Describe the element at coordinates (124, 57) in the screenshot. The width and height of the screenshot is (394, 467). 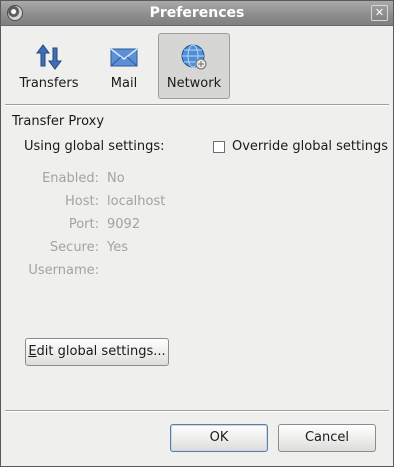
I see `mail-envelope-icon` at that location.